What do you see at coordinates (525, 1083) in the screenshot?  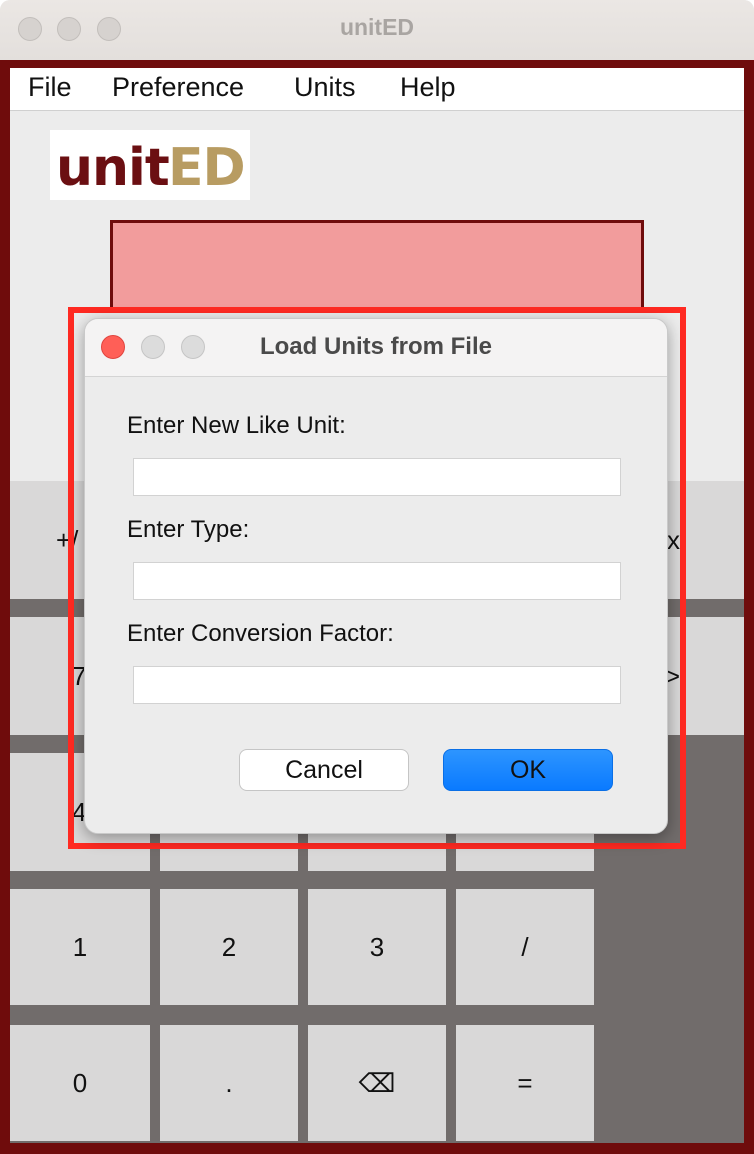 I see `key-equals: =` at bounding box center [525, 1083].